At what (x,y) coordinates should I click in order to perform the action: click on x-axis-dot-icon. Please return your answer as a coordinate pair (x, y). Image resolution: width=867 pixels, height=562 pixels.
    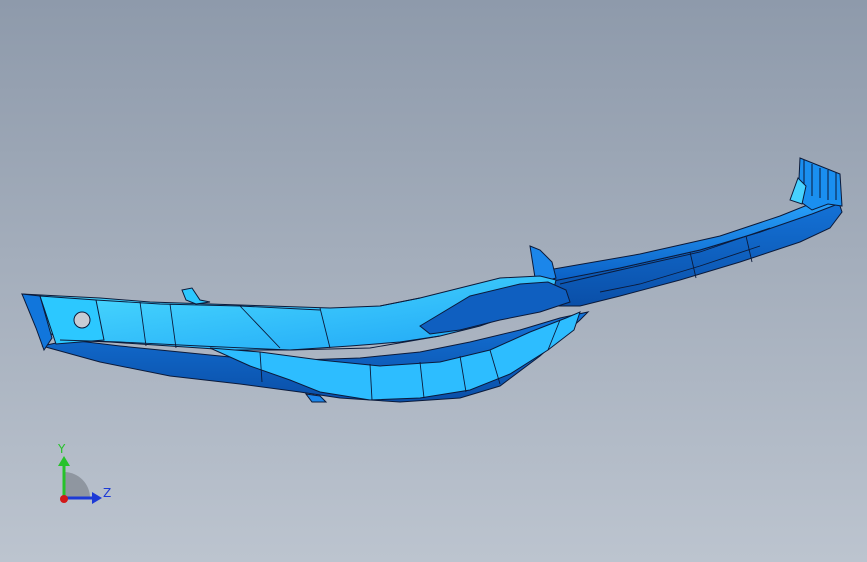
    Looking at the image, I should click on (64, 499).